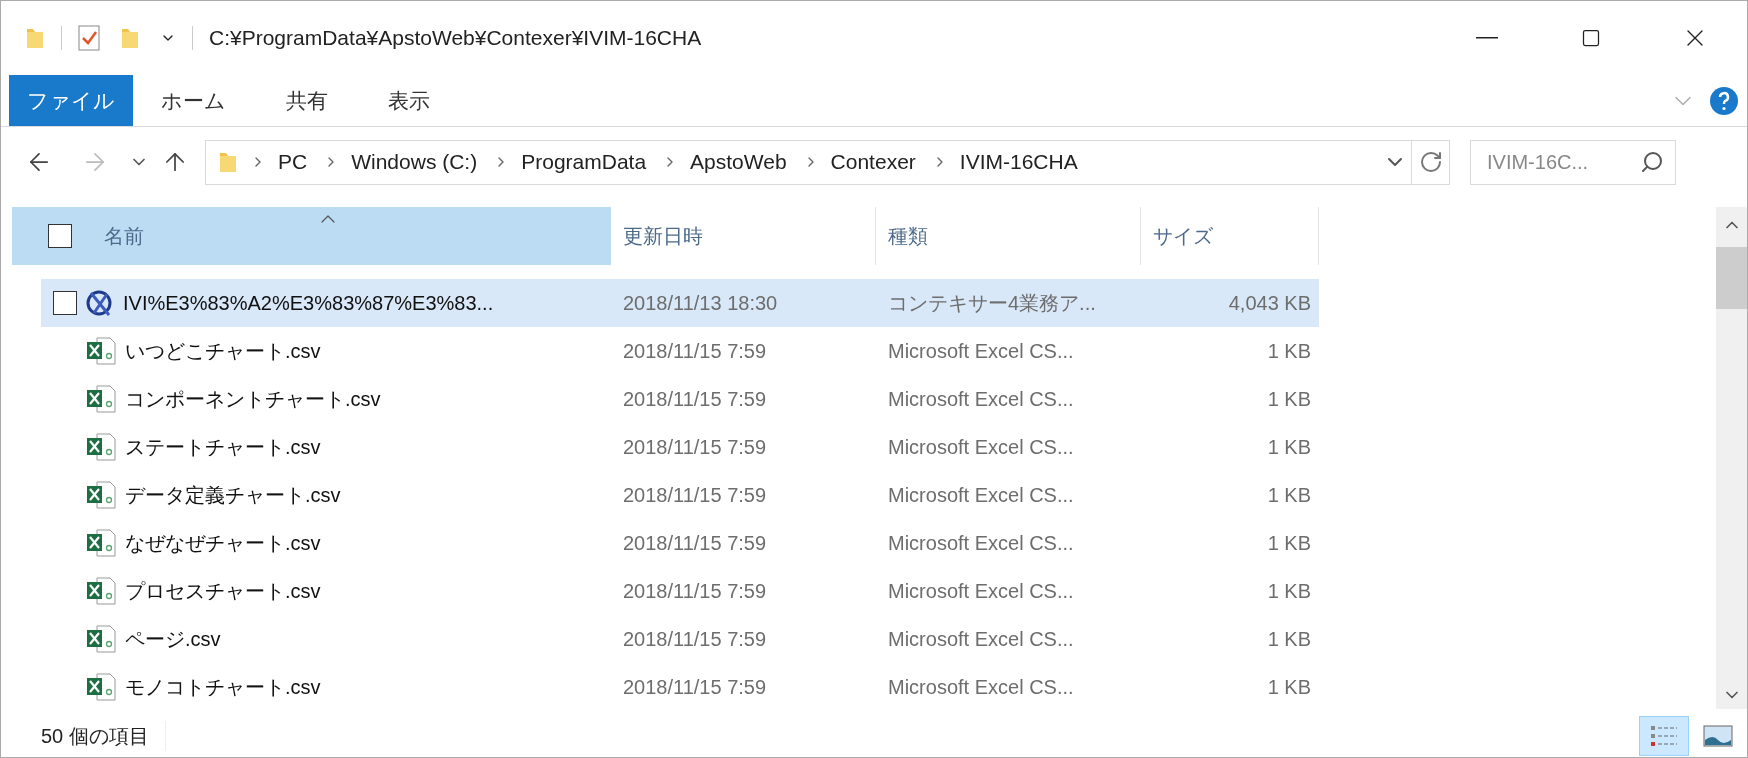 The height and width of the screenshot is (758, 1748). What do you see at coordinates (908, 236) in the screenshot?
I see `column-label: 種類` at bounding box center [908, 236].